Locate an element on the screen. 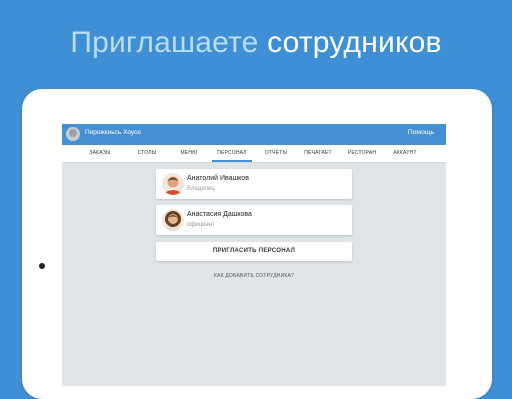 The height and width of the screenshot is (399, 512). tab-account: АККАУНТ is located at coordinates (405, 153).